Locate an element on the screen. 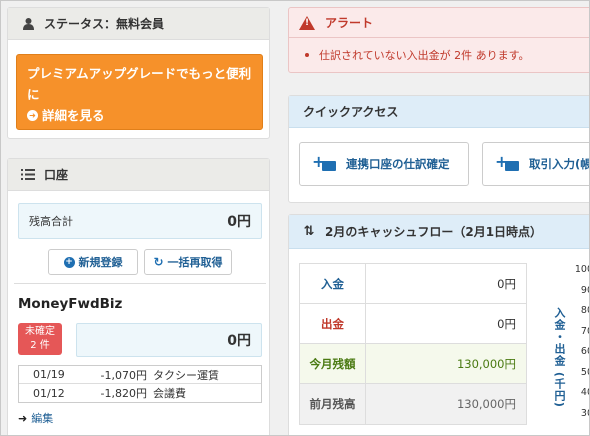 The image size is (590, 436). total-balance-value: 0円 is located at coordinates (239, 222).